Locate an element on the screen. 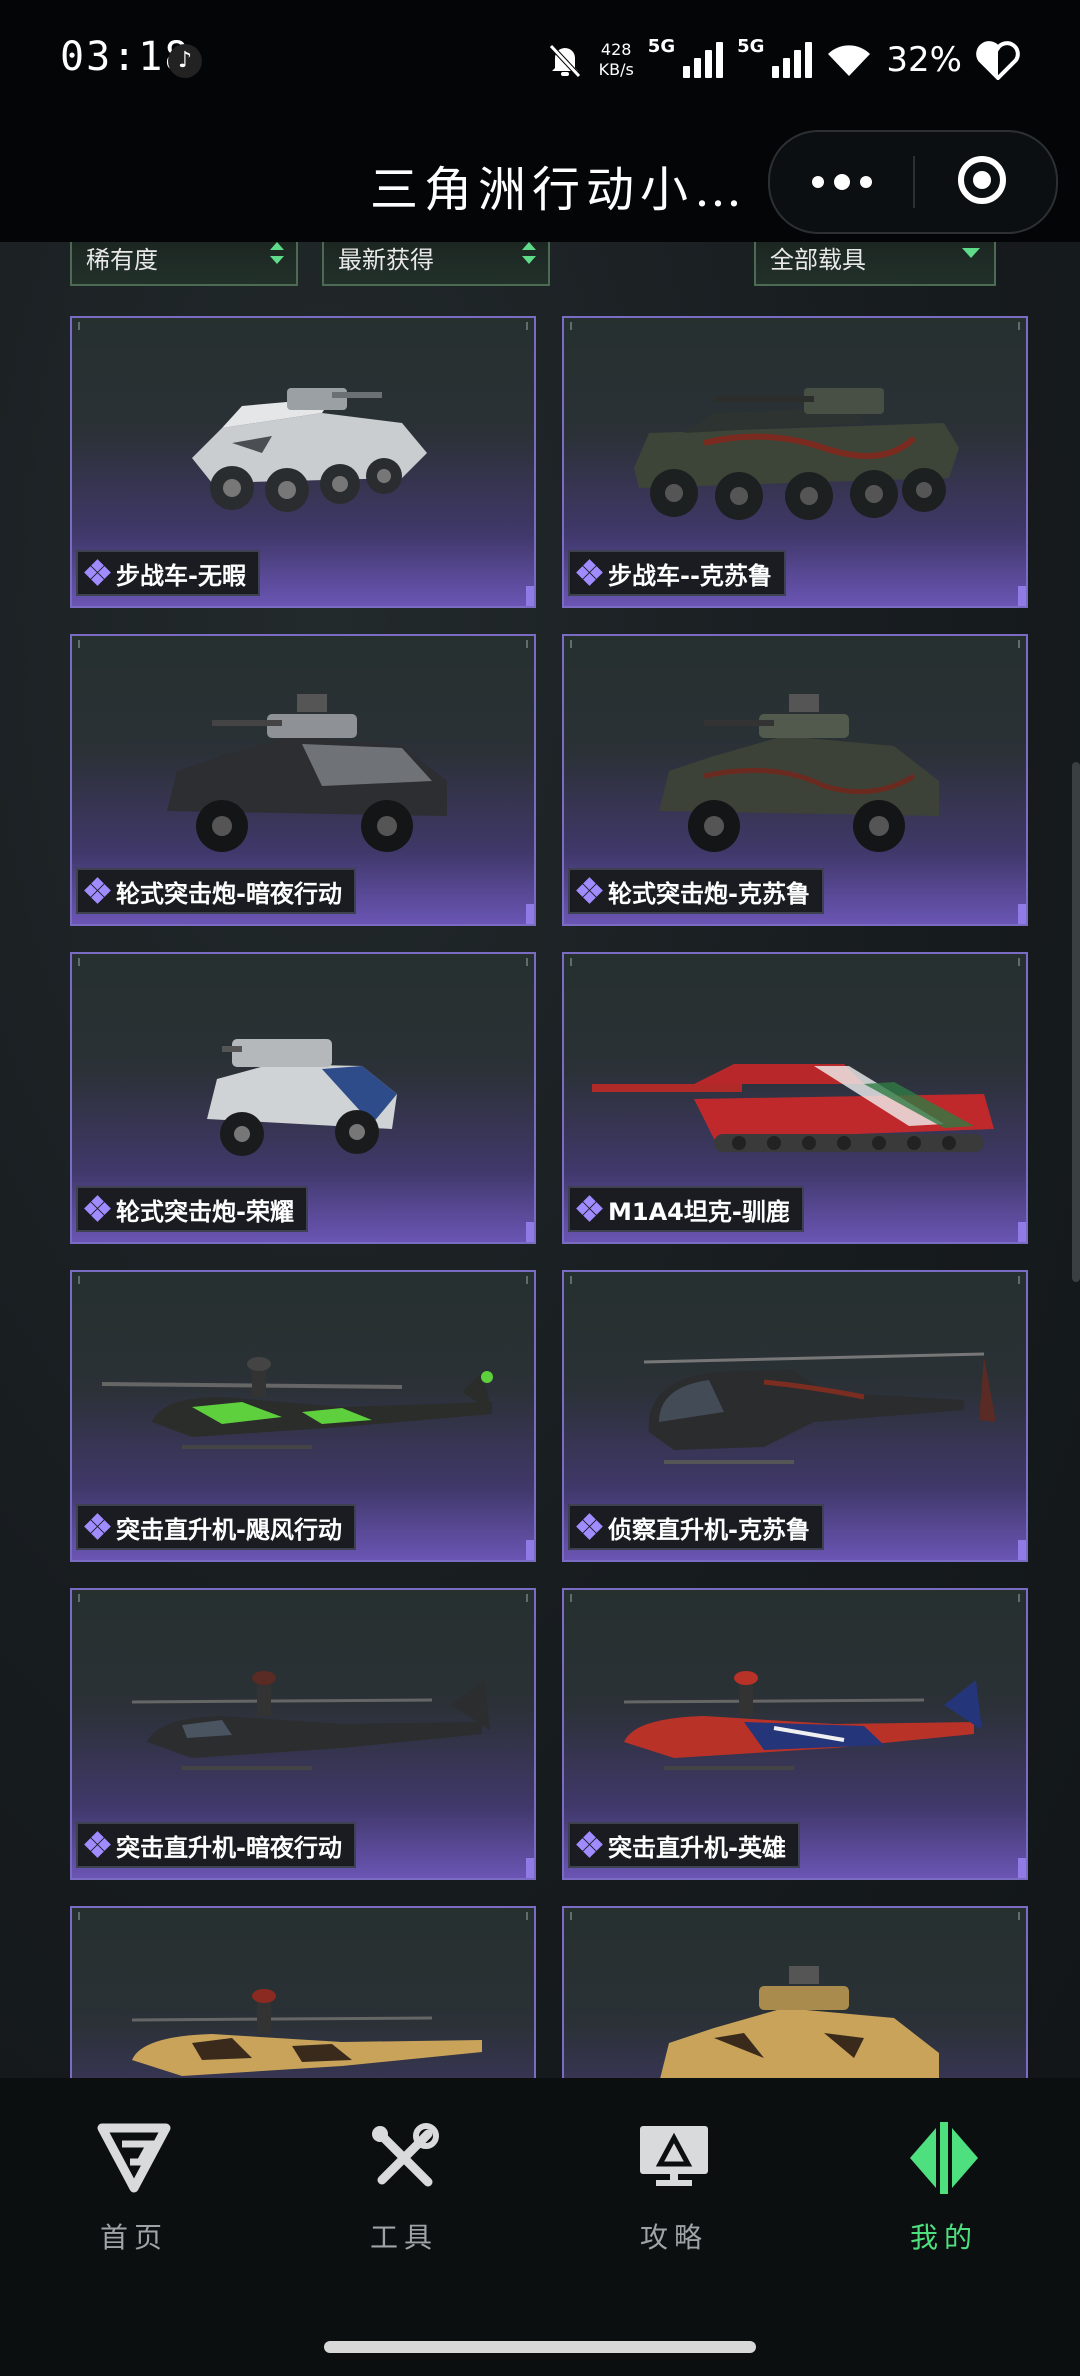  vehicle-name: 步战车-无暇 is located at coordinates (181, 575).